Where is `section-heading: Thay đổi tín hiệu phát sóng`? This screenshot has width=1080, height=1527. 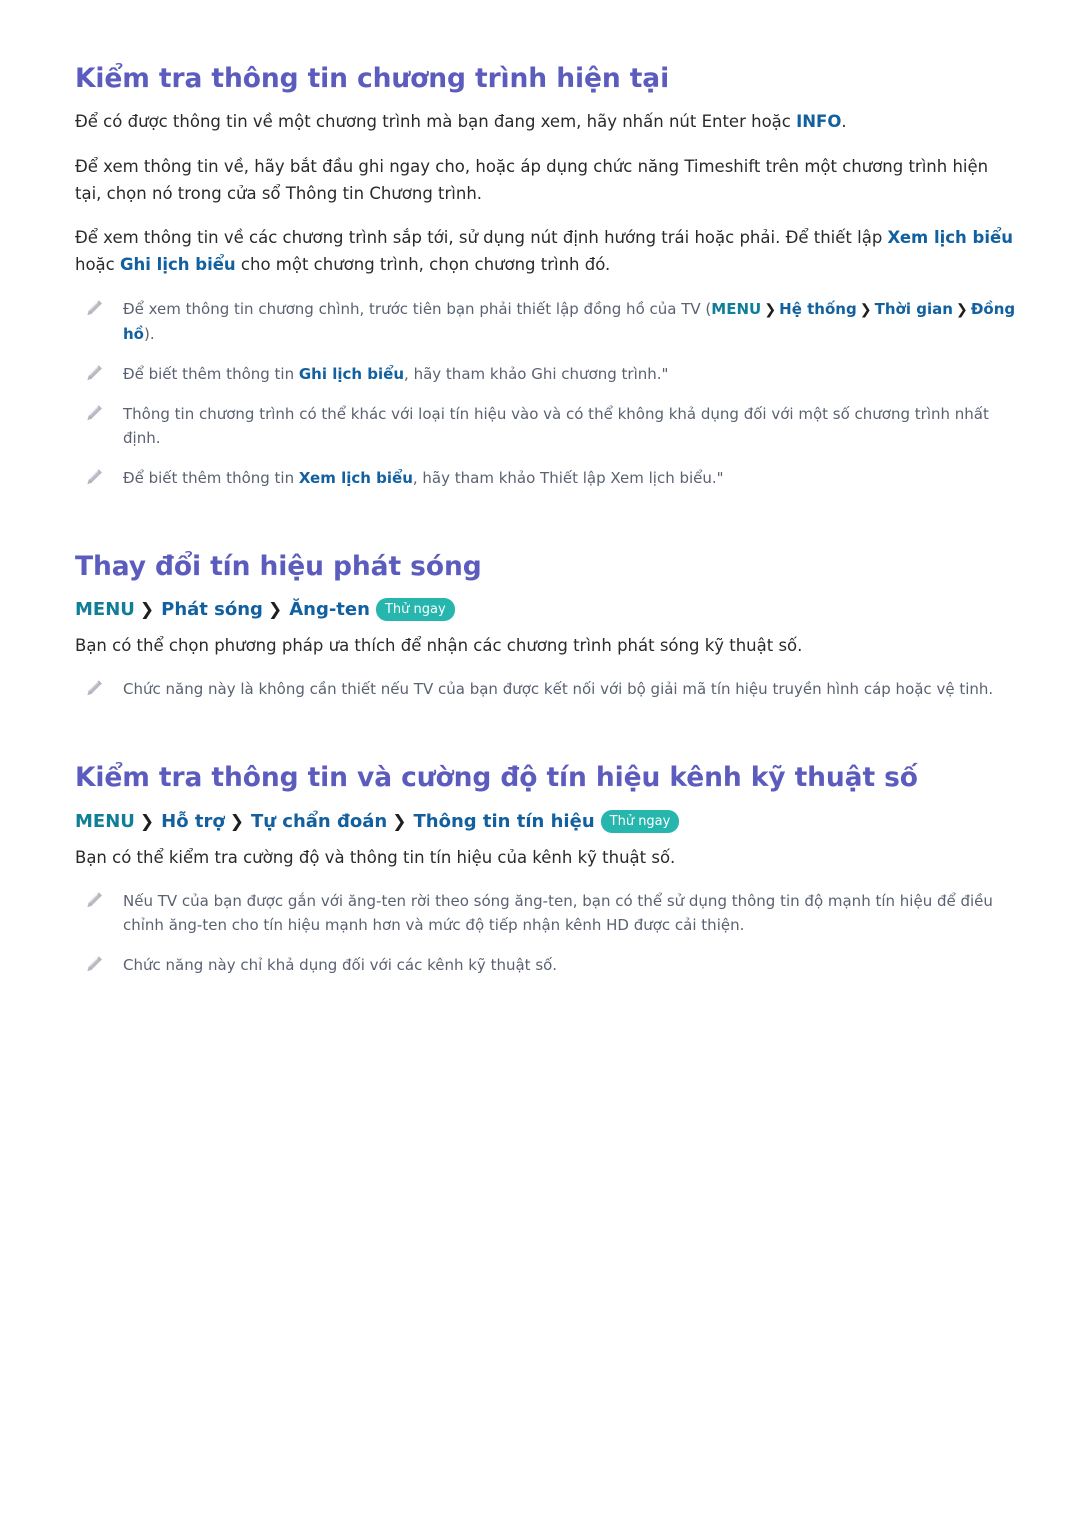 section-heading: Thay đổi tín hiệu phát sóng is located at coordinates (278, 566).